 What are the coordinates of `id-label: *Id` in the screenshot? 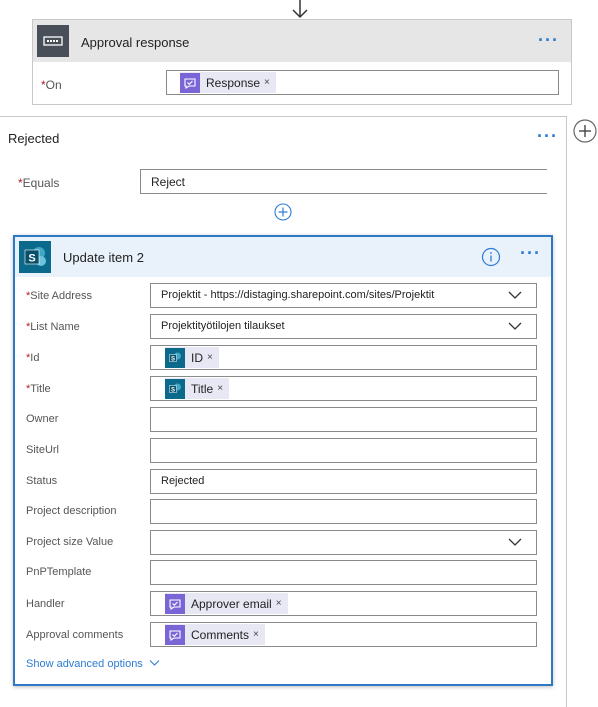 It's located at (33, 358).